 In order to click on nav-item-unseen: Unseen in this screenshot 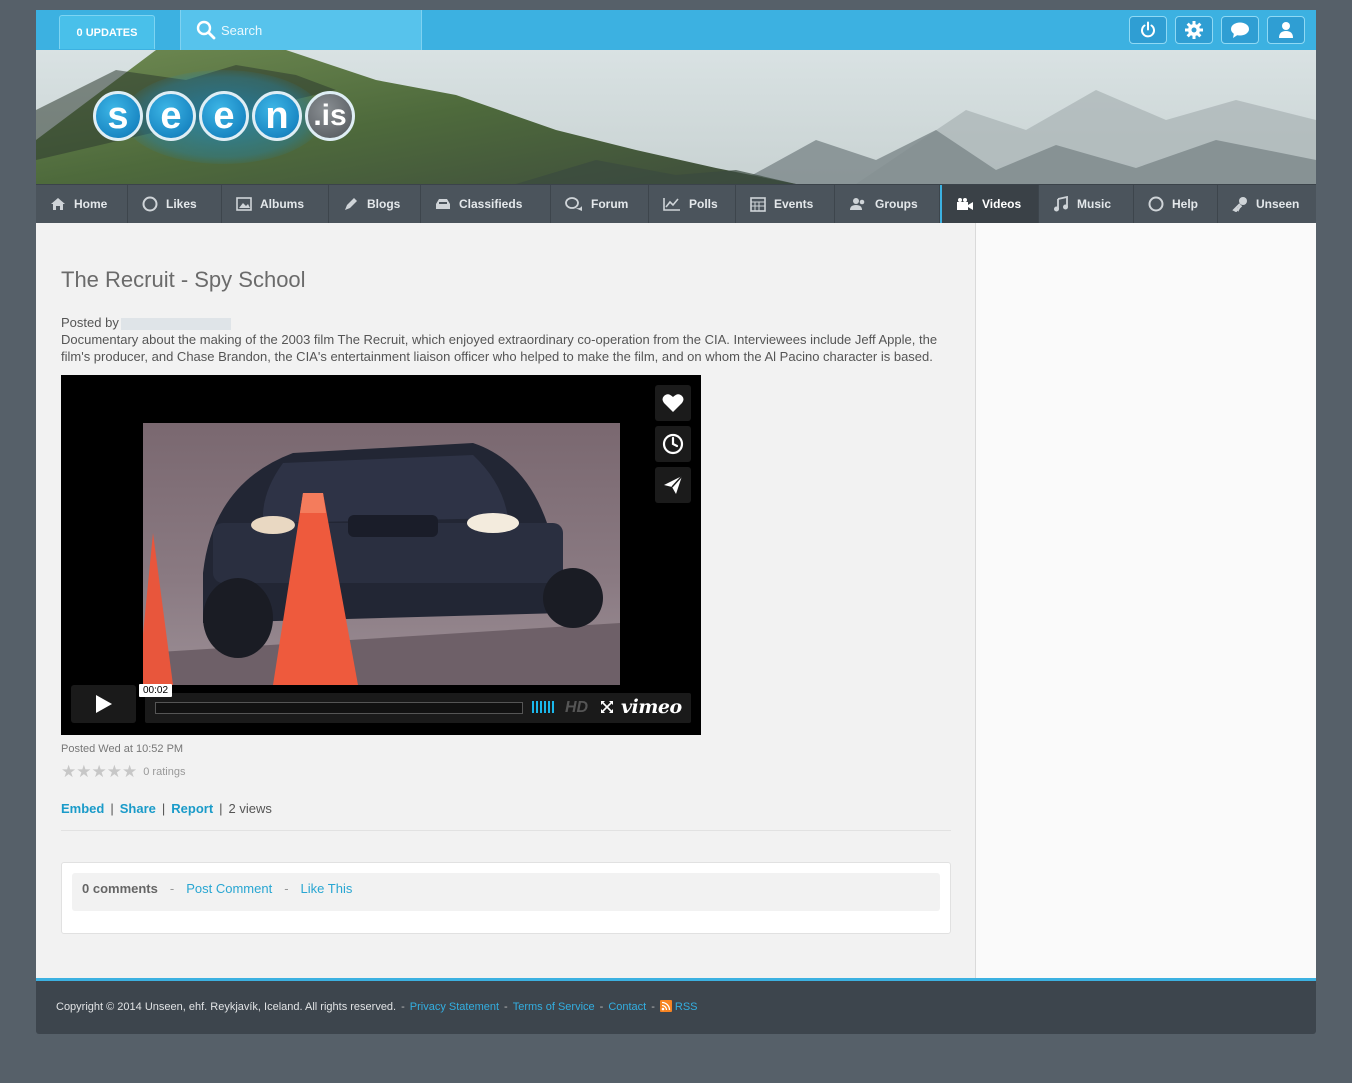, I will do `click(1267, 204)`.